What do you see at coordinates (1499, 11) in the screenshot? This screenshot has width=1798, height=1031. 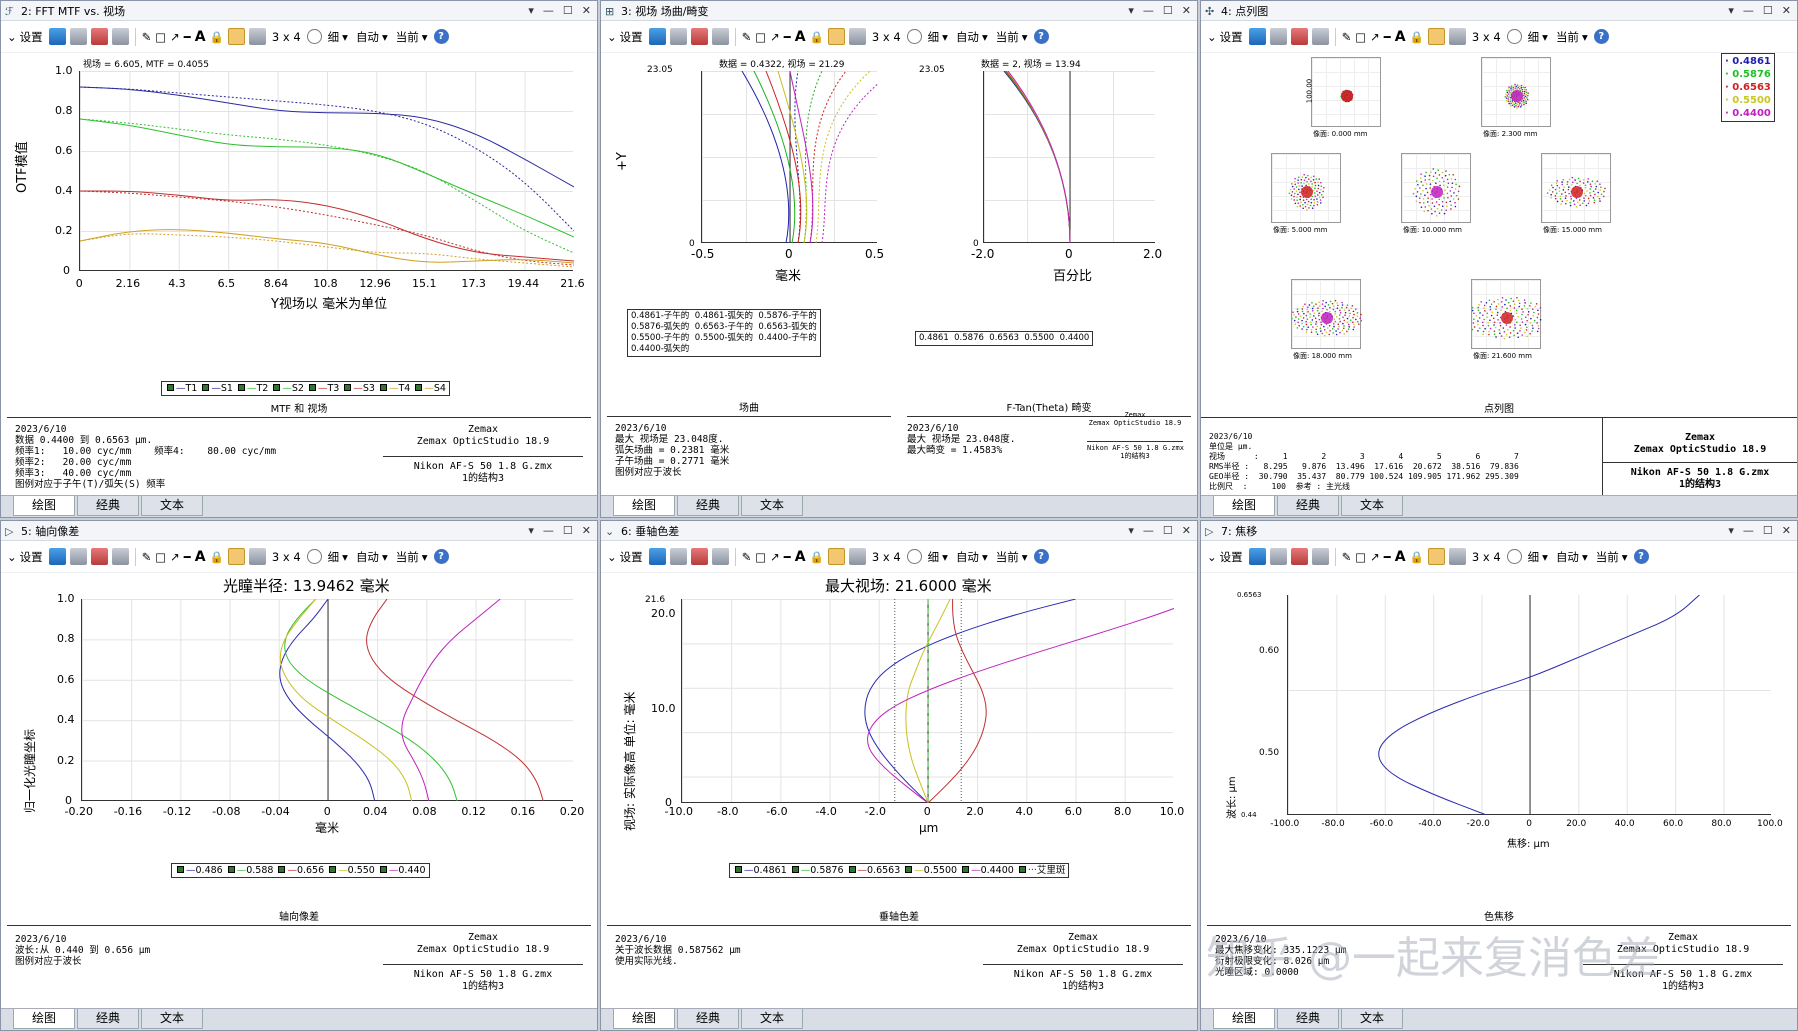 I see `pane-titlebar: ✣ 4: 点列图 ▾ — ☐ ✕` at bounding box center [1499, 11].